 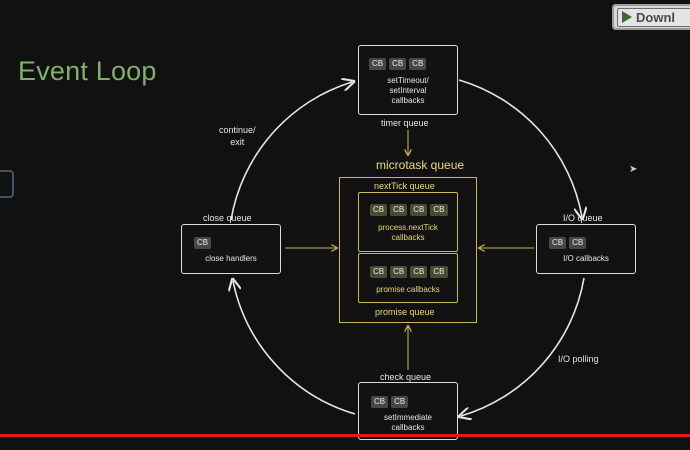 I want to click on nexttick-queue-box: CB CB CB CB process.nextTick callbacks, so click(x=408, y=222).